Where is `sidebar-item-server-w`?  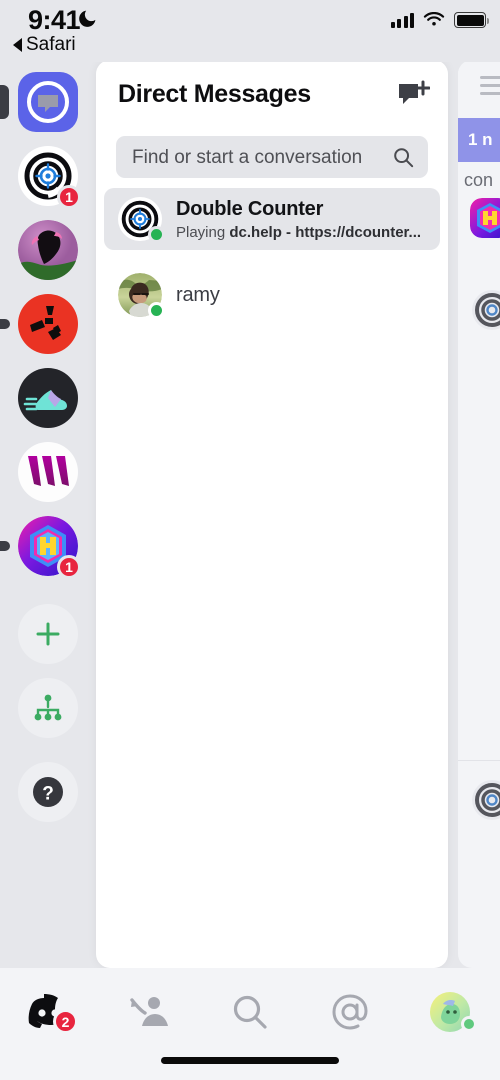 sidebar-item-server-w is located at coordinates (48, 472).